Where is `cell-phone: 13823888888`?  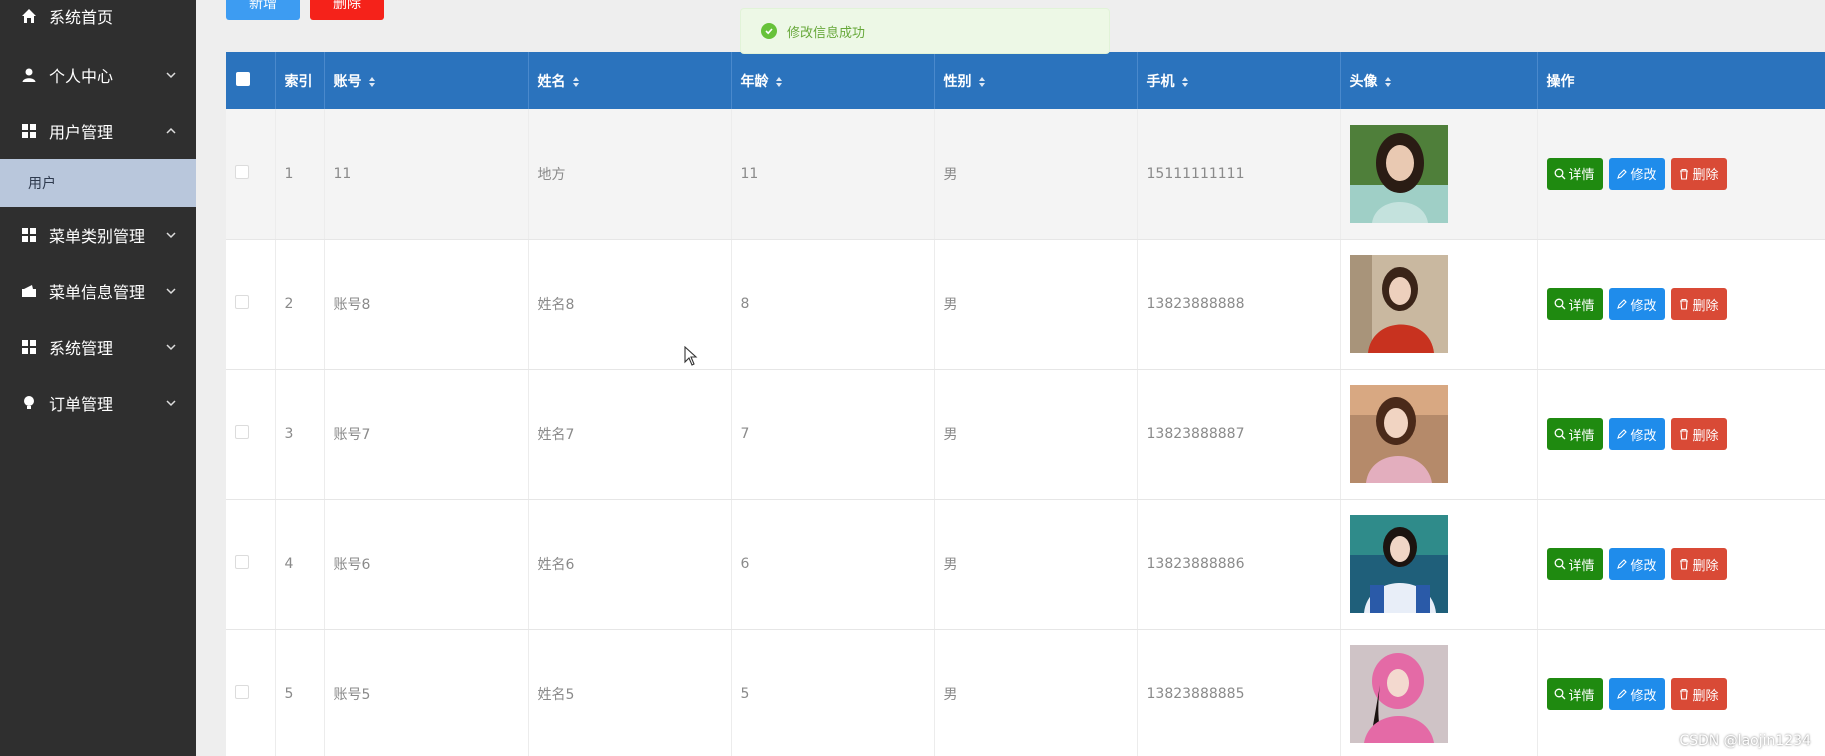
cell-phone: 13823888888 is located at coordinates (1239, 304).